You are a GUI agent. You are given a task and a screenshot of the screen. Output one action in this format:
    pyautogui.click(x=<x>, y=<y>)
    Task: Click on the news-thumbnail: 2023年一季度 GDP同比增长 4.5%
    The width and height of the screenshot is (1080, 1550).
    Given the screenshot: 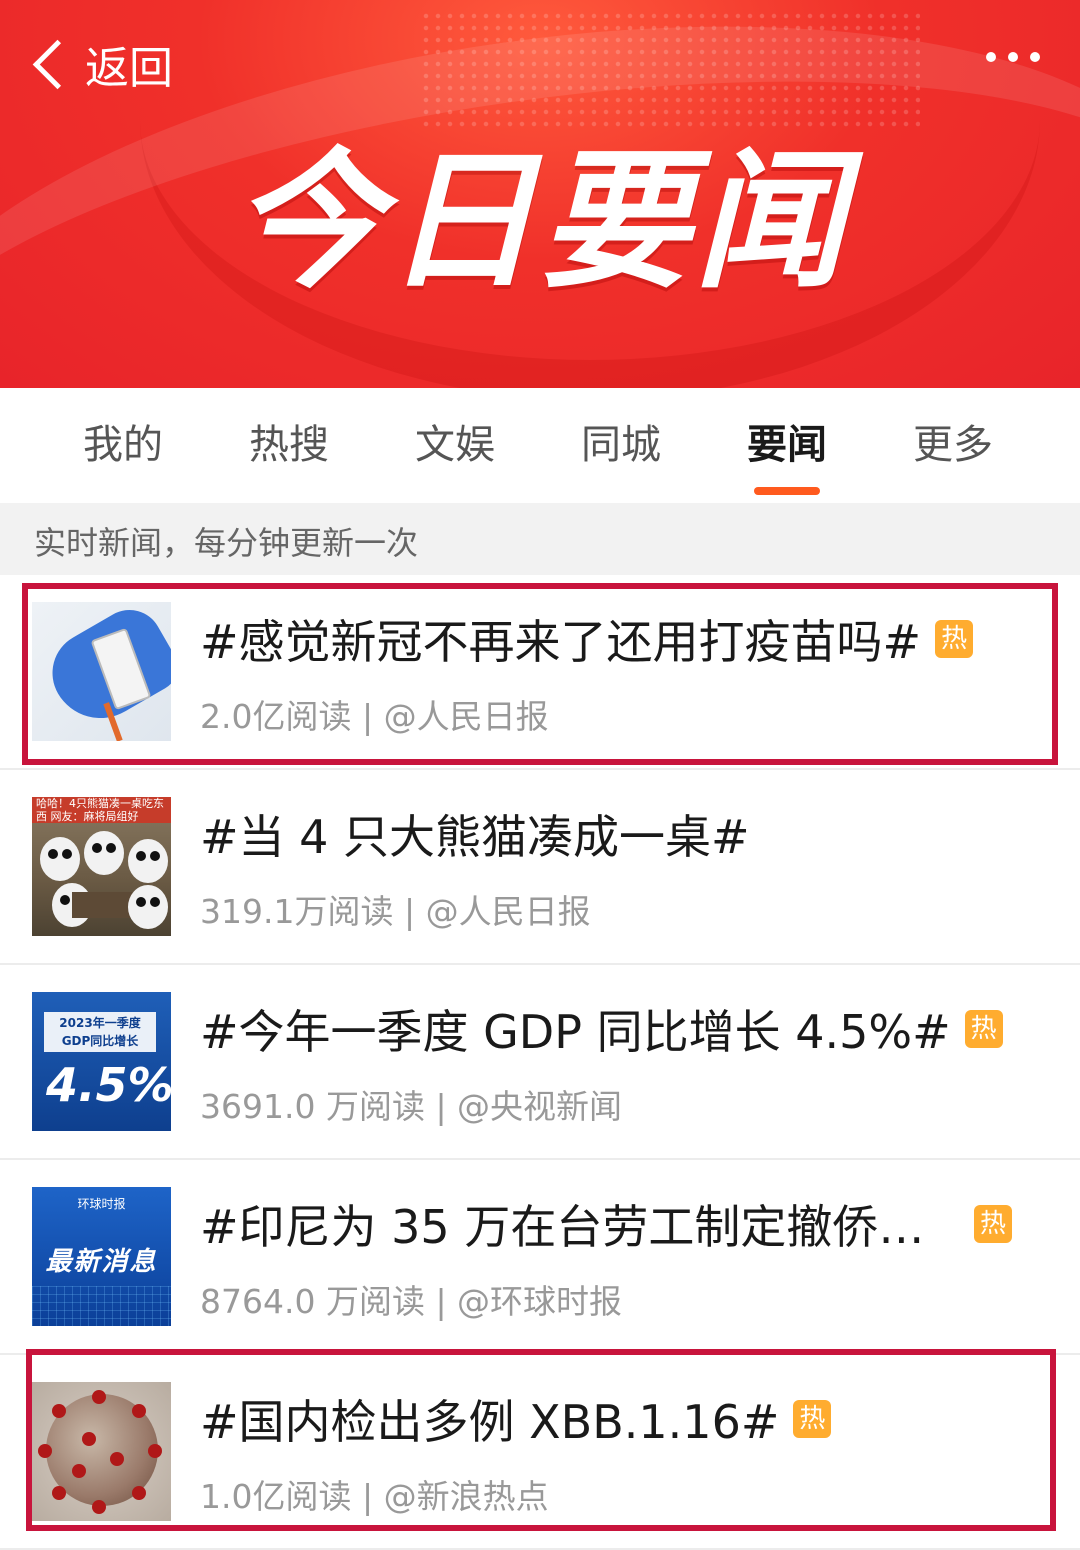 What is the action you would take?
    pyautogui.click(x=101, y=1061)
    